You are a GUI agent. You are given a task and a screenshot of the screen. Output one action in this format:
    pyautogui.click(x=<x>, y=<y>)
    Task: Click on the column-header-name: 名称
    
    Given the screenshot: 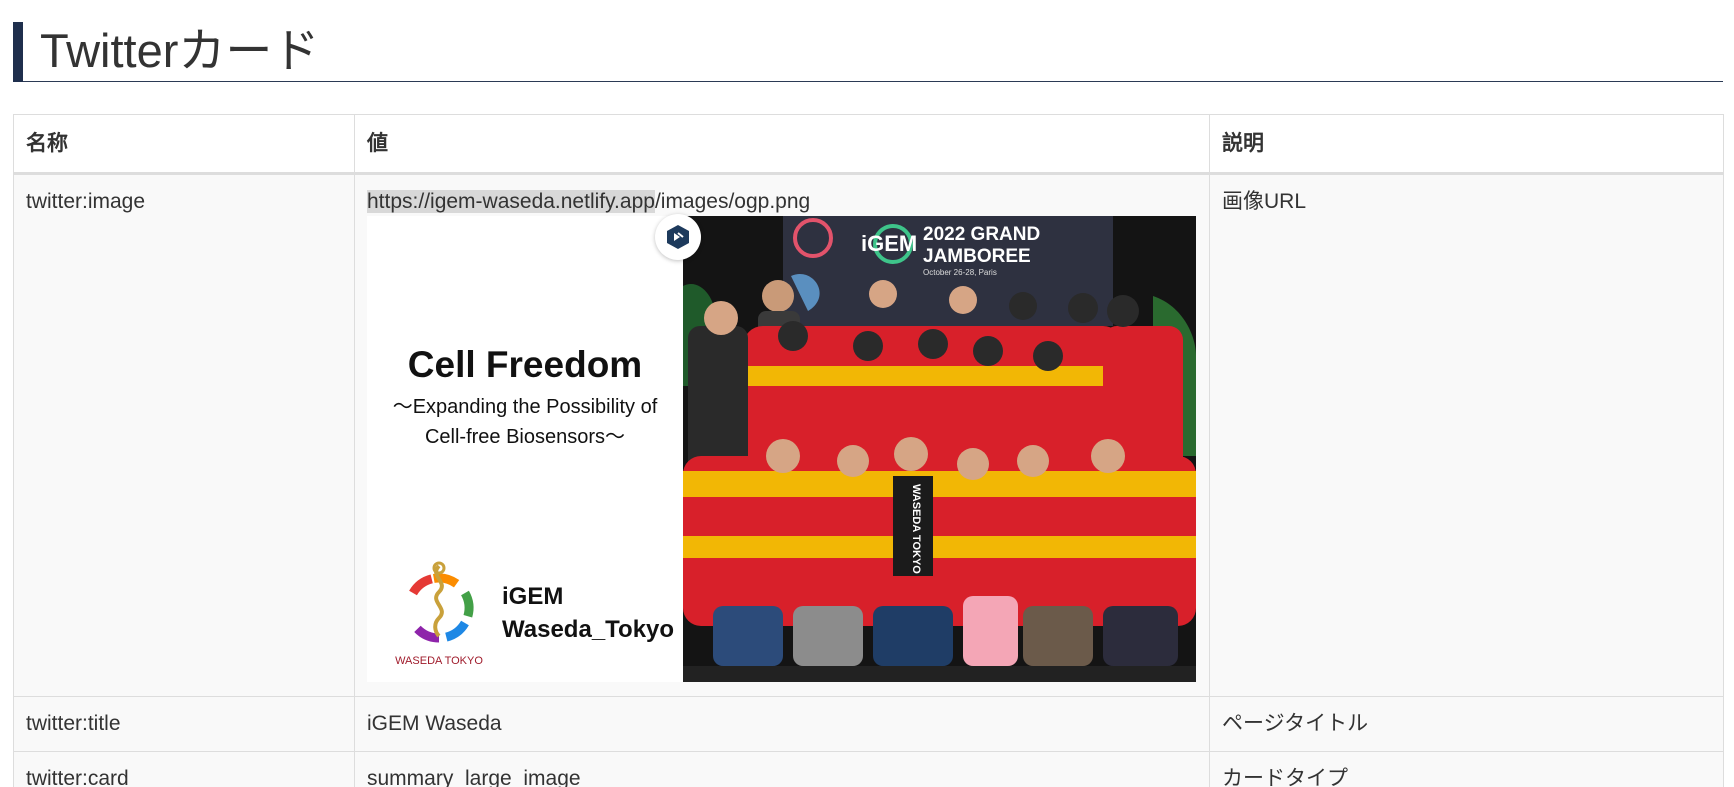 What is the action you would take?
    pyautogui.click(x=184, y=144)
    